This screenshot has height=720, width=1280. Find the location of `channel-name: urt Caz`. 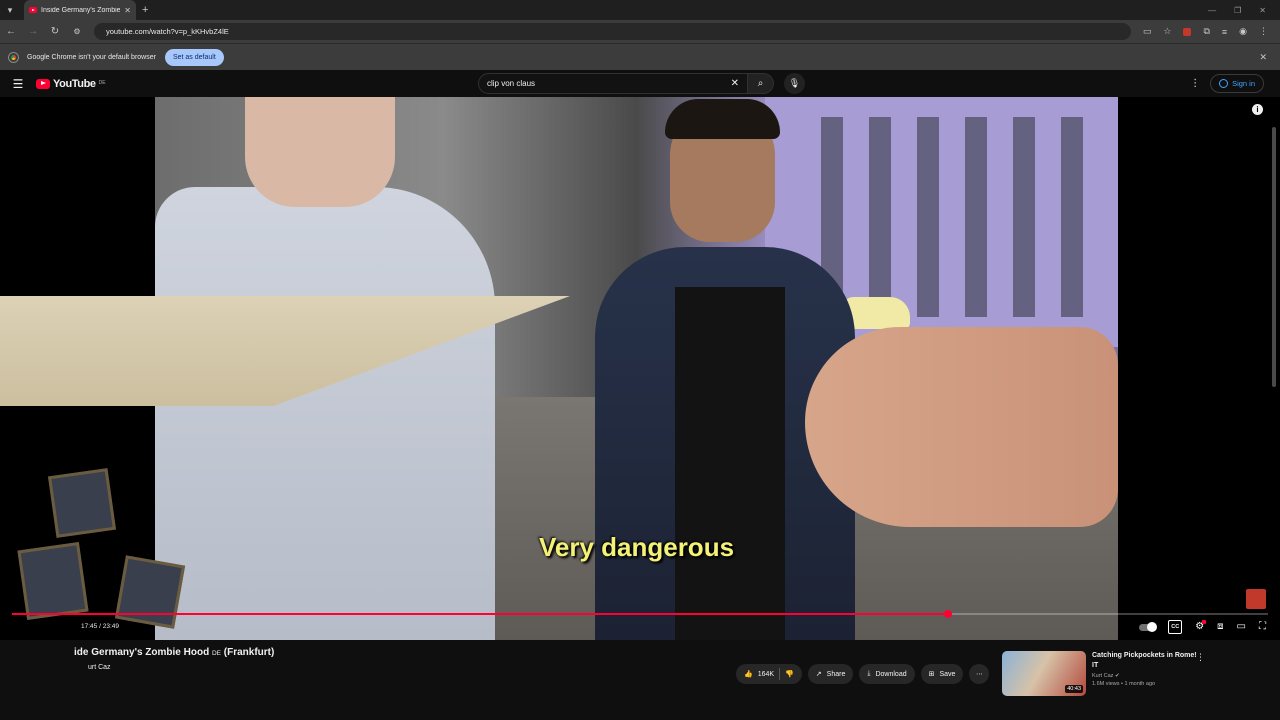

channel-name: urt Caz is located at coordinates (99, 667).